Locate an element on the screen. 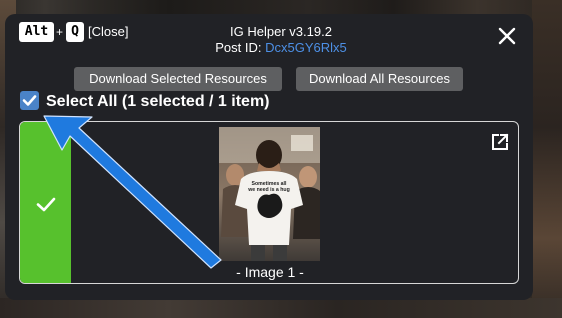 The image size is (562, 318). select-all-checkbox is located at coordinates (29, 100).